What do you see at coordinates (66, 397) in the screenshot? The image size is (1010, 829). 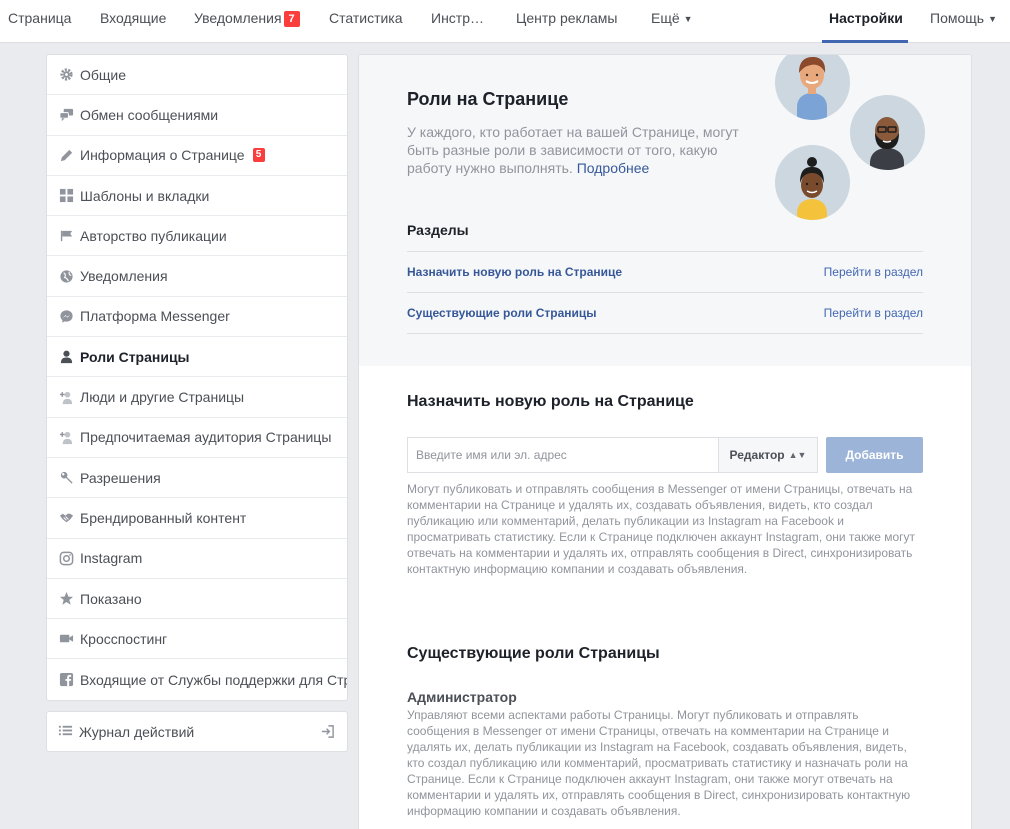 I see `person-add-icon` at bounding box center [66, 397].